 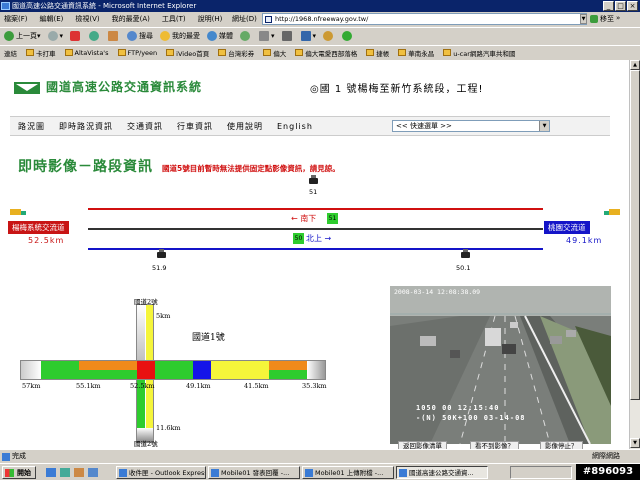 I want to click on nav-road-map: 路況圖, so click(x=31, y=126).